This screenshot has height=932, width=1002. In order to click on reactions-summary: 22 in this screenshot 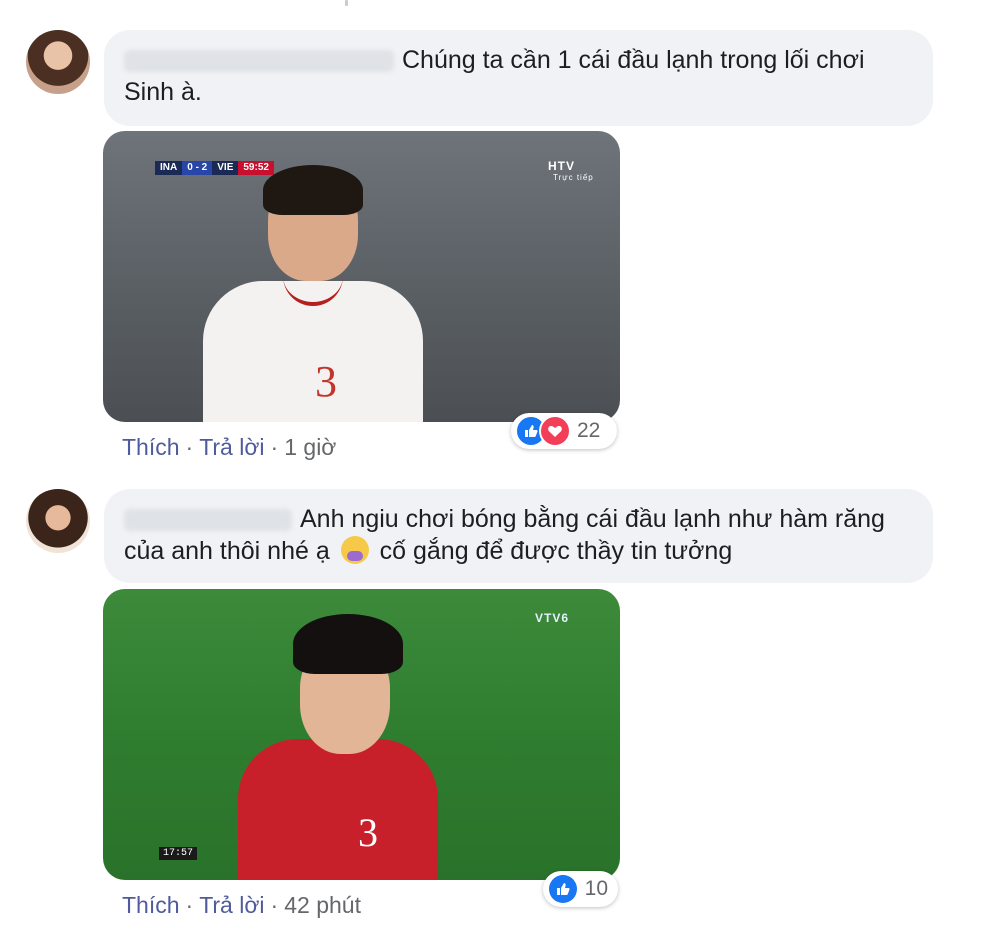, I will do `click(564, 431)`.